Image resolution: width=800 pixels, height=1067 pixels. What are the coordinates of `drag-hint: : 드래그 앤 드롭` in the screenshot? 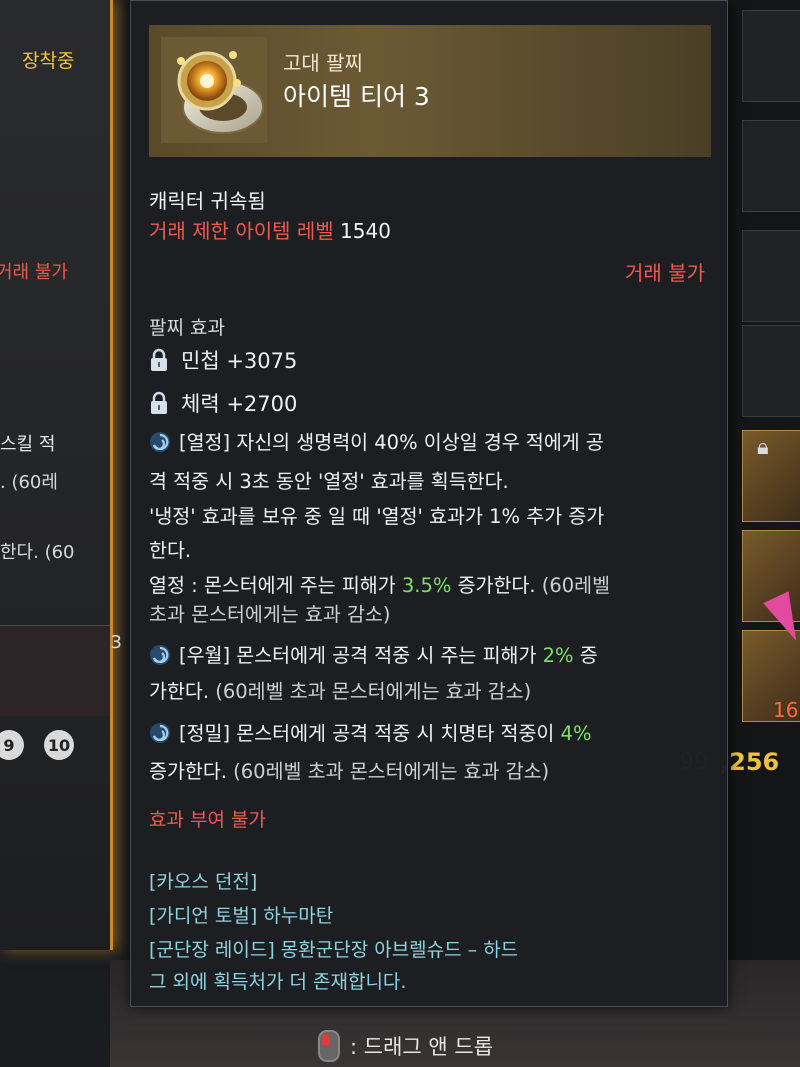 It's located at (405, 1046).